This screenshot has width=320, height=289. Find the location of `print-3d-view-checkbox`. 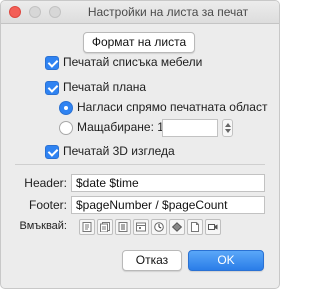

print-3d-view-checkbox is located at coordinates (52, 152).